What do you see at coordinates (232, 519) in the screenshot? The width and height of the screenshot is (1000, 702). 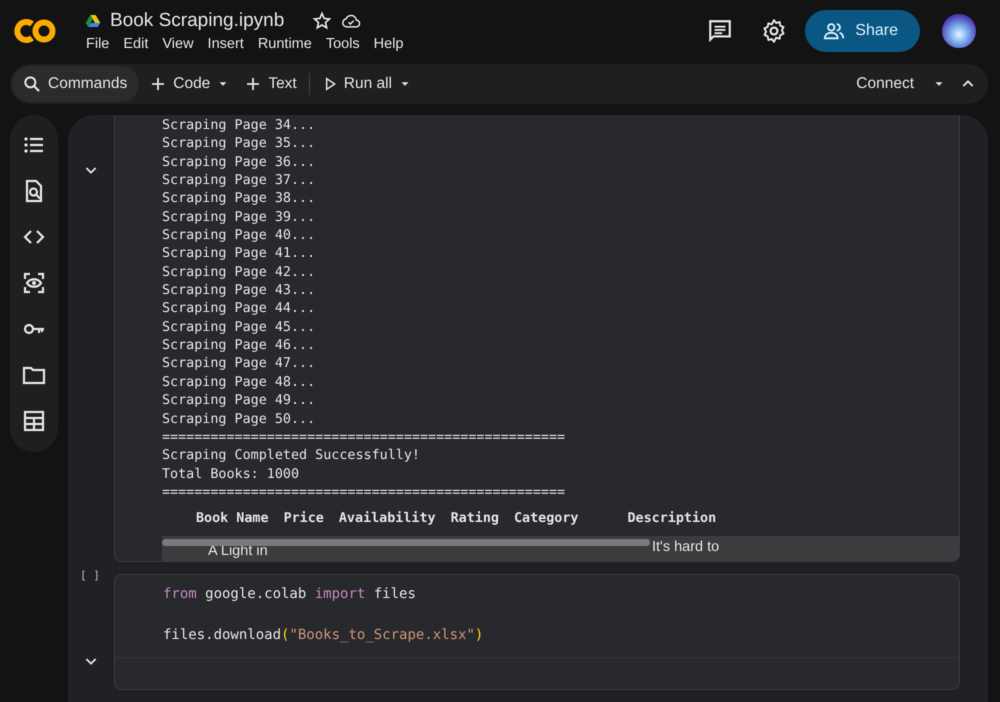 I see `column-header: Book Name` at bounding box center [232, 519].